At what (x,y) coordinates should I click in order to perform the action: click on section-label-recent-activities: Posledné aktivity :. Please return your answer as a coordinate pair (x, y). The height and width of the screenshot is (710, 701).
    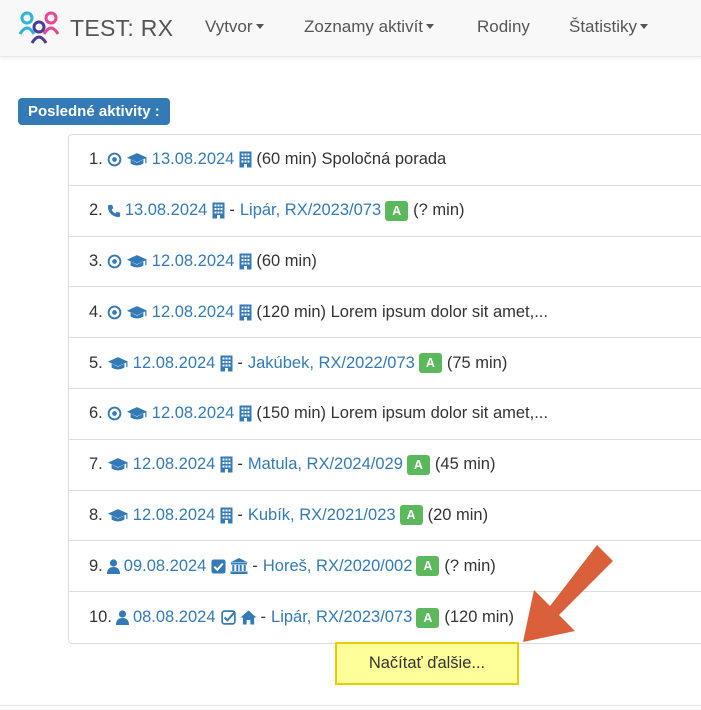
    Looking at the image, I should click on (94, 111).